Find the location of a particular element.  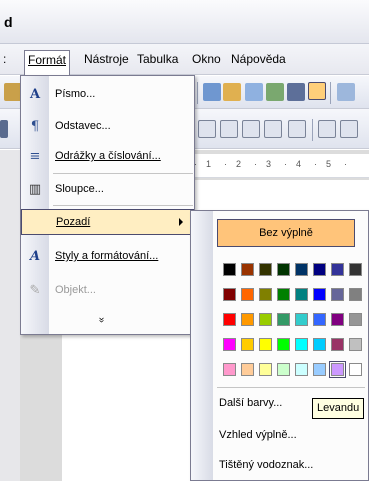

columns-icon is located at coordinates (296, 92).